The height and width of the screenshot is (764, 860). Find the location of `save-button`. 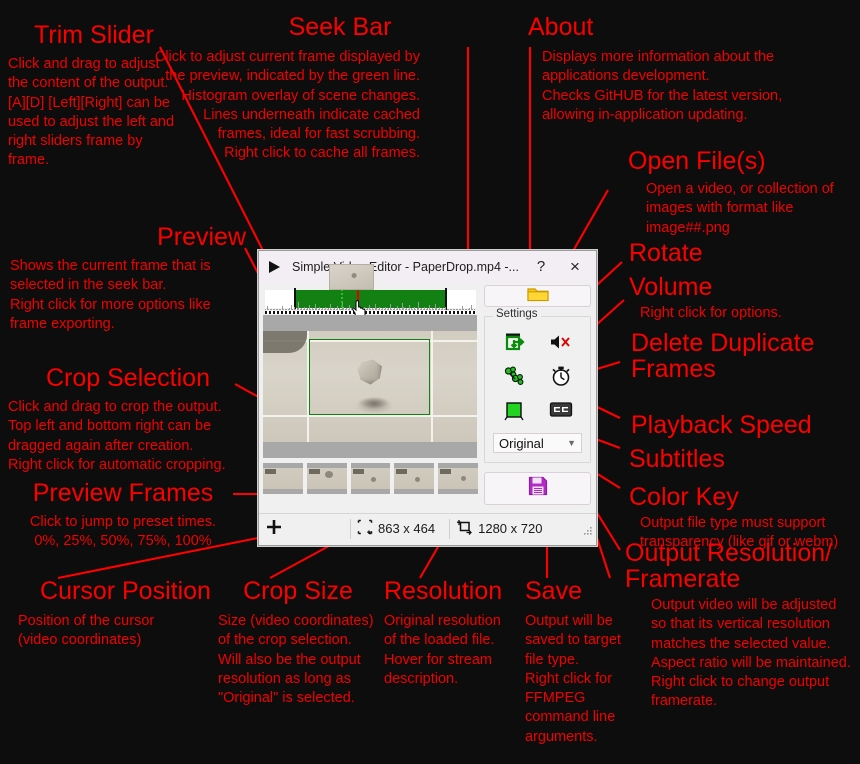

save-button is located at coordinates (537, 488).